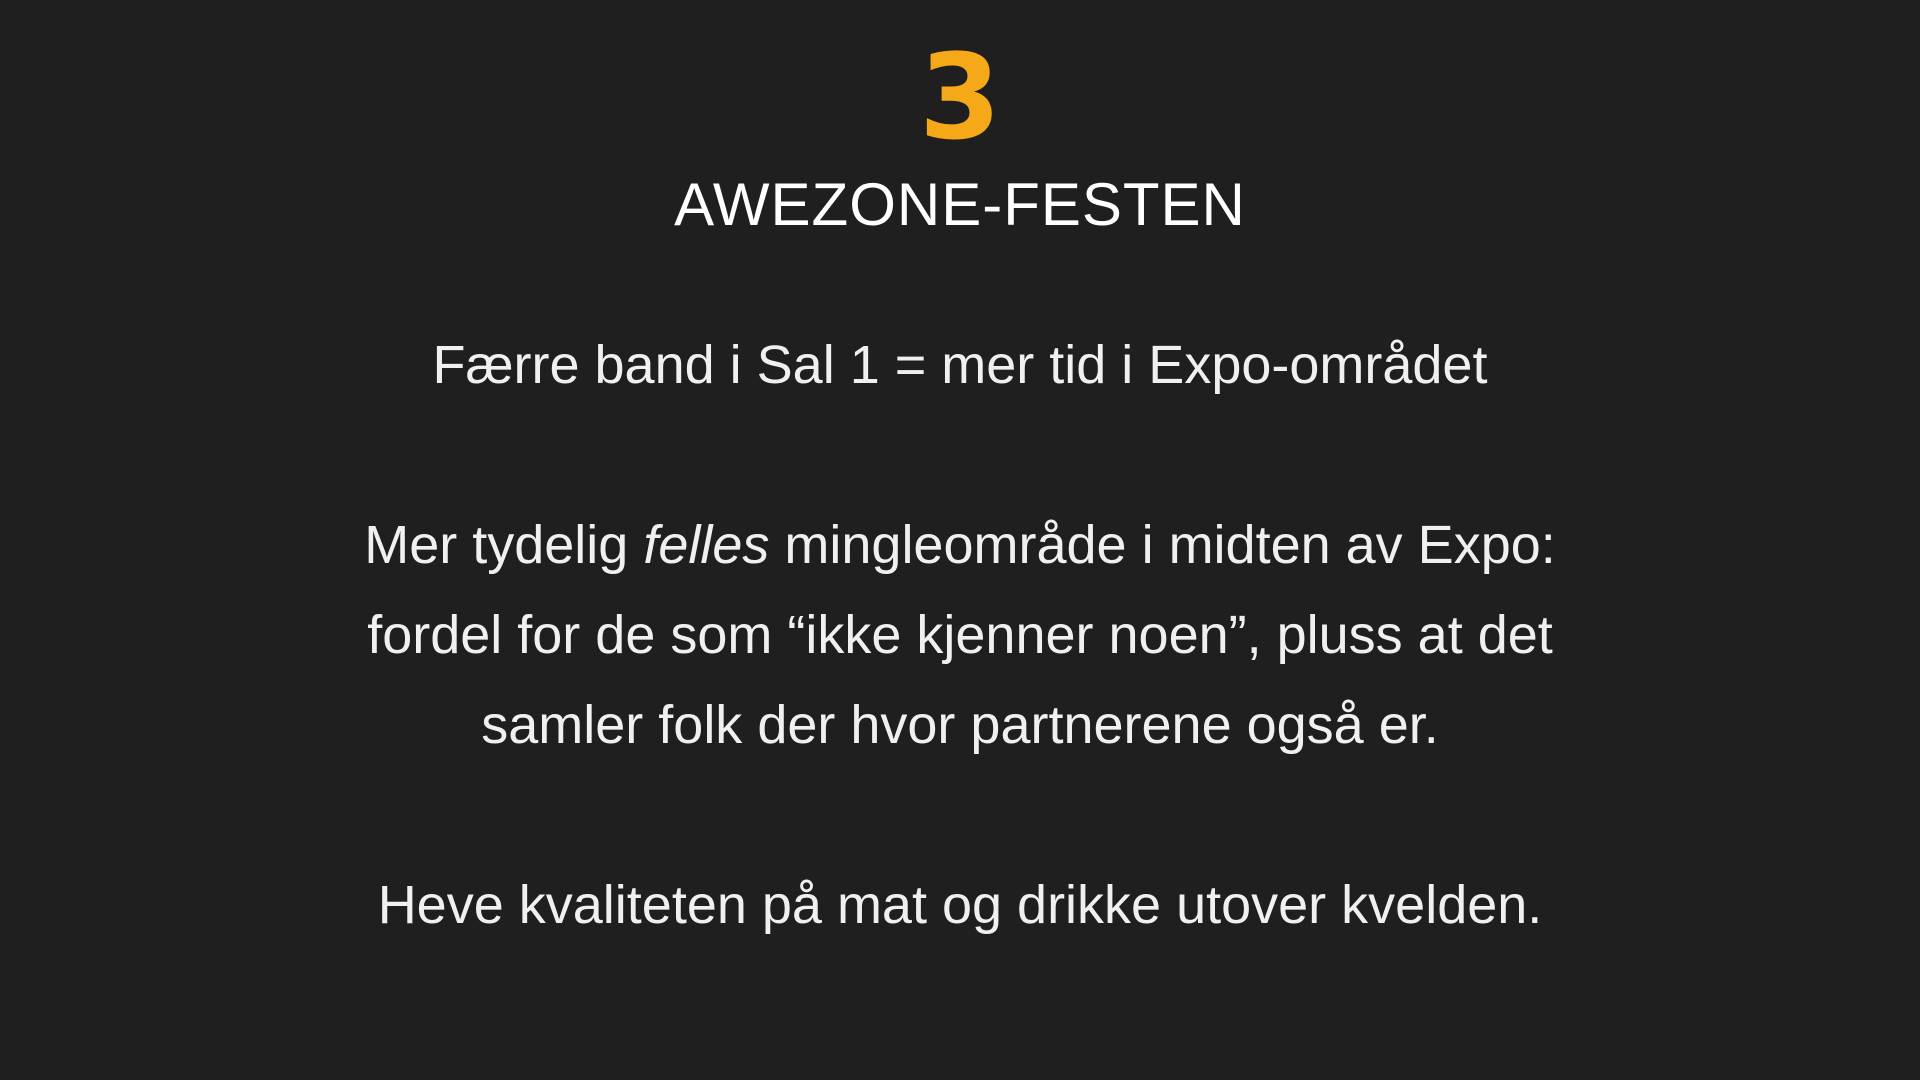 Image resolution: width=1920 pixels, height=1080 pixels. What do you see at coordinates (1162, 545) in the screenshot?
I see `text-run: mingleområde i midten av Expo:` at bounding box center [1162, 545].